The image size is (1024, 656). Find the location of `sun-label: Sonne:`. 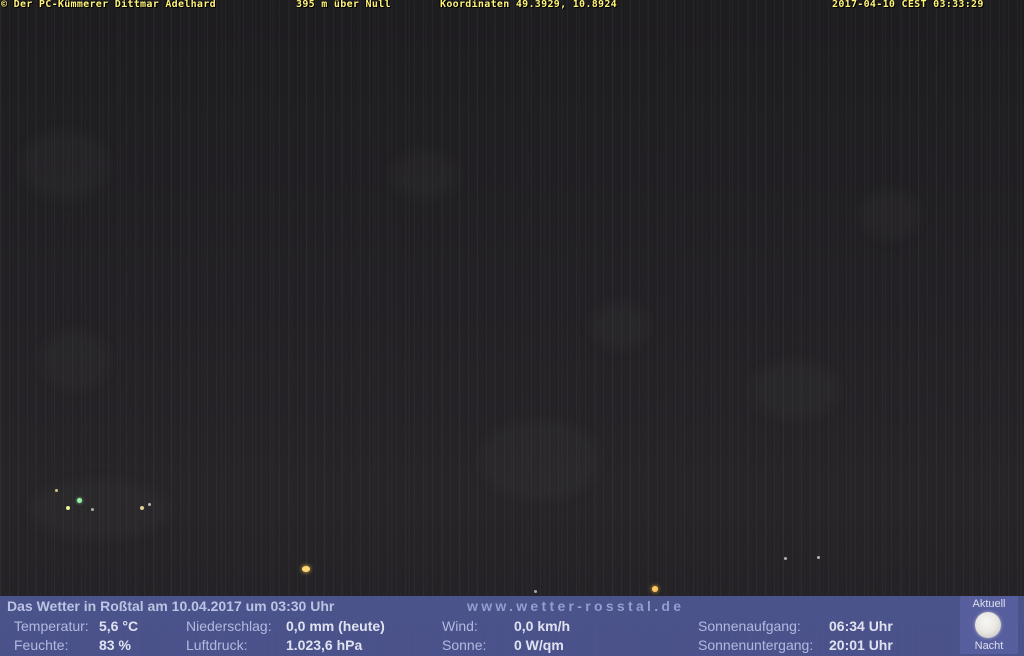

sun-label: Sonne: is located at coordinates (464, 645).